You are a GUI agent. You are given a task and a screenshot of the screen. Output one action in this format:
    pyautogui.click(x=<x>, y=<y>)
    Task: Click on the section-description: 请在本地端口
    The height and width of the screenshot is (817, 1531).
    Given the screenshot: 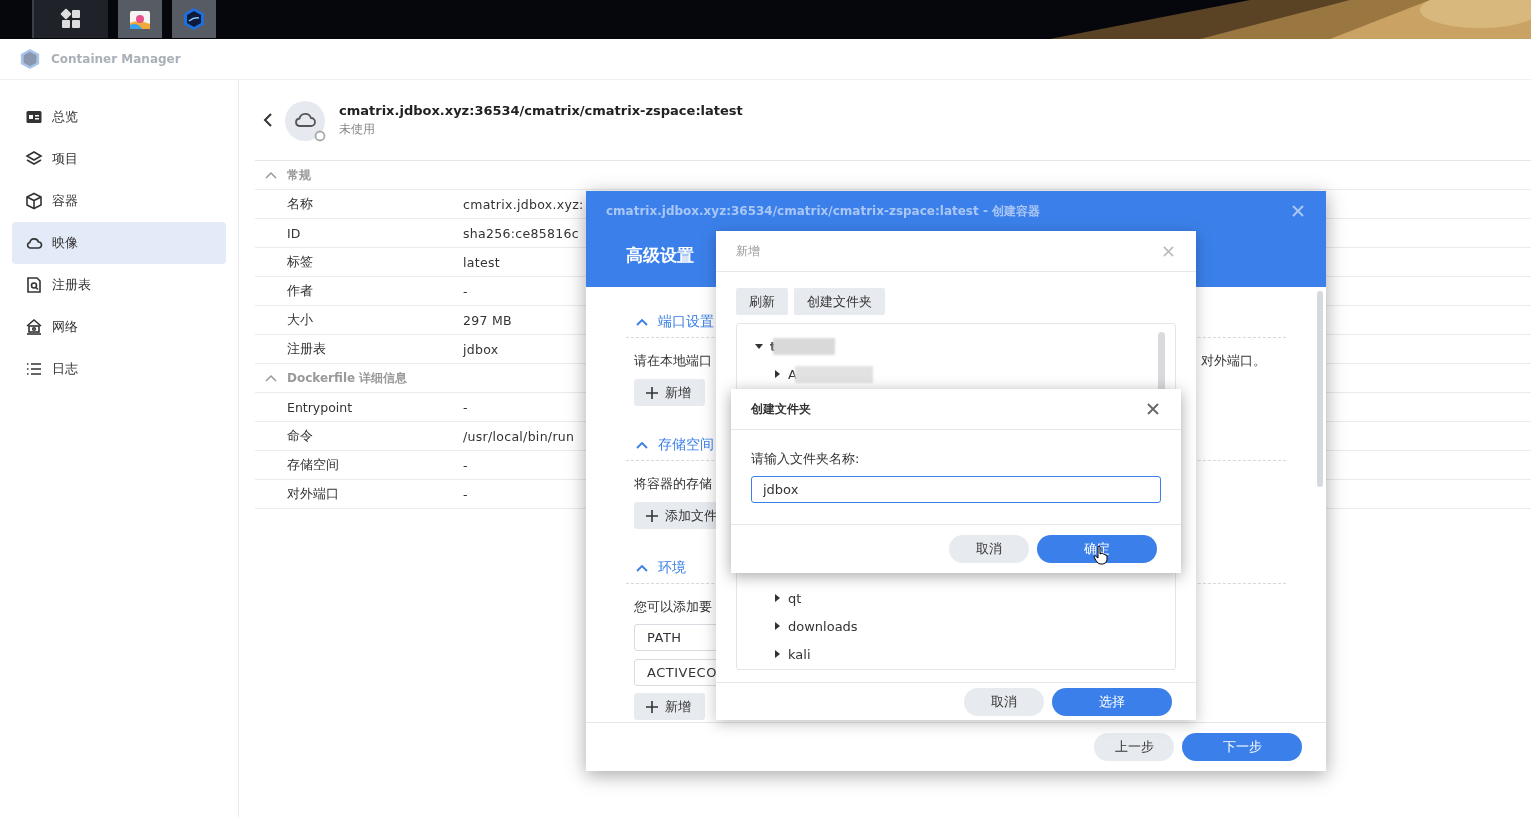 What is the action you would take?
    pyautogui.click(x=673, y=361)
    